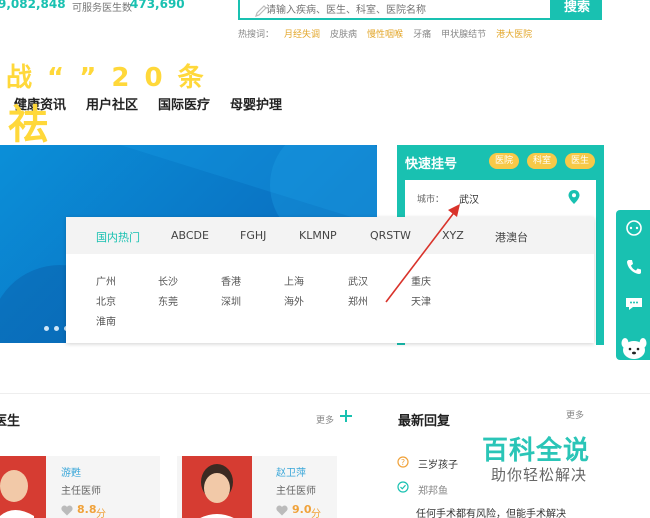 This screenshot has height=518, width=650. I want to click on hot-word: 月经失调, so click(302, 33).